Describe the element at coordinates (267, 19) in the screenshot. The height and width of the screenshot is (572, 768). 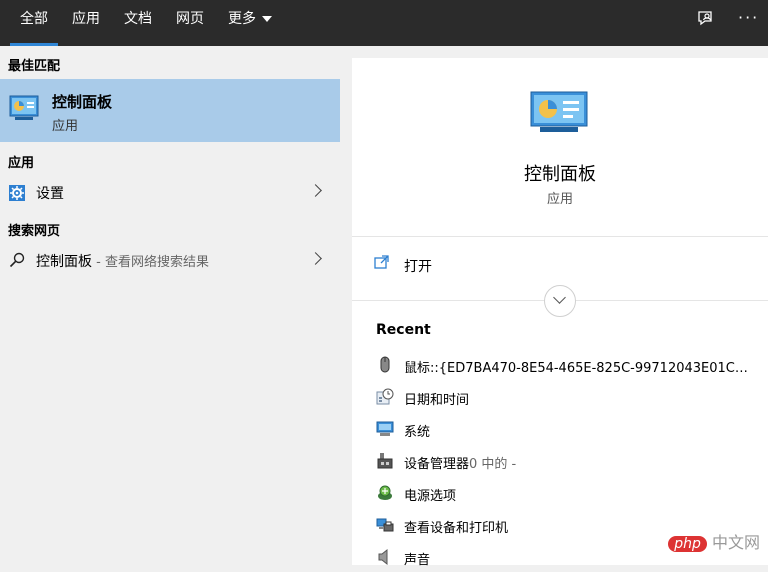
I see `chevron-down-icon` at that location.